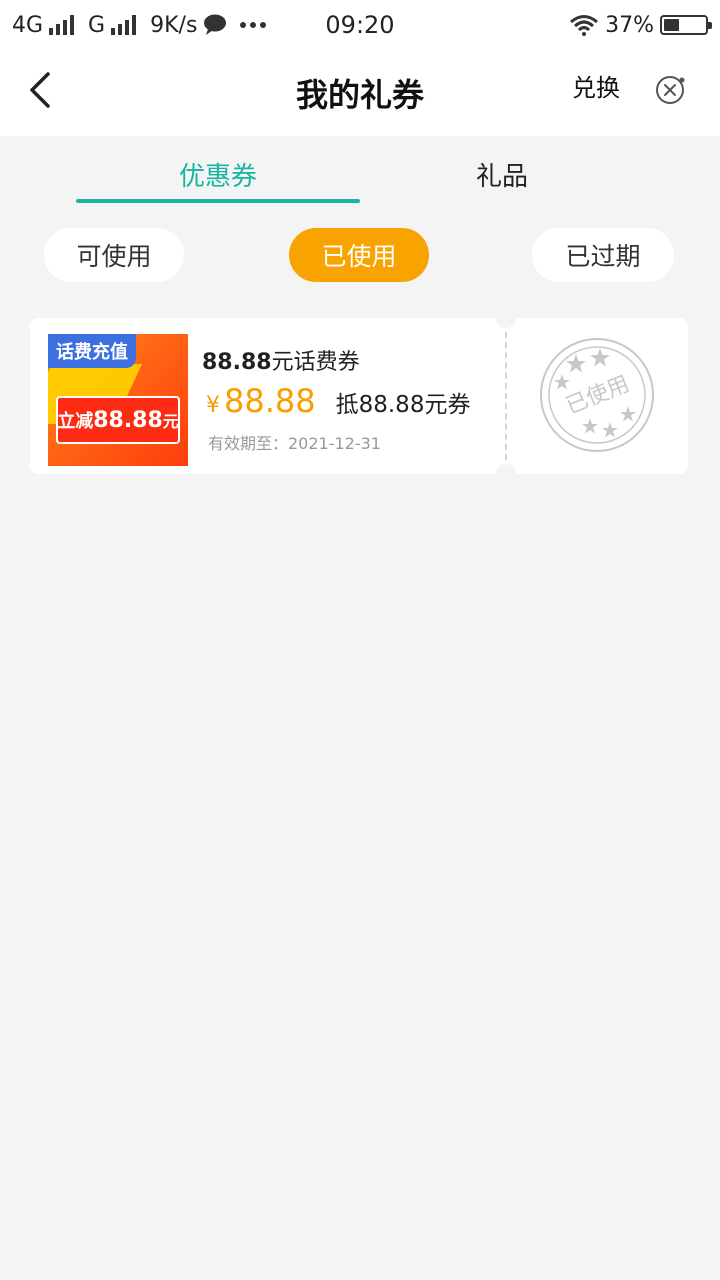 This screenshot has height=1280, width=720. Describe the element at coordinates (75, 421) in the screenshot. I see `badge-prefix: 立减` at that location.